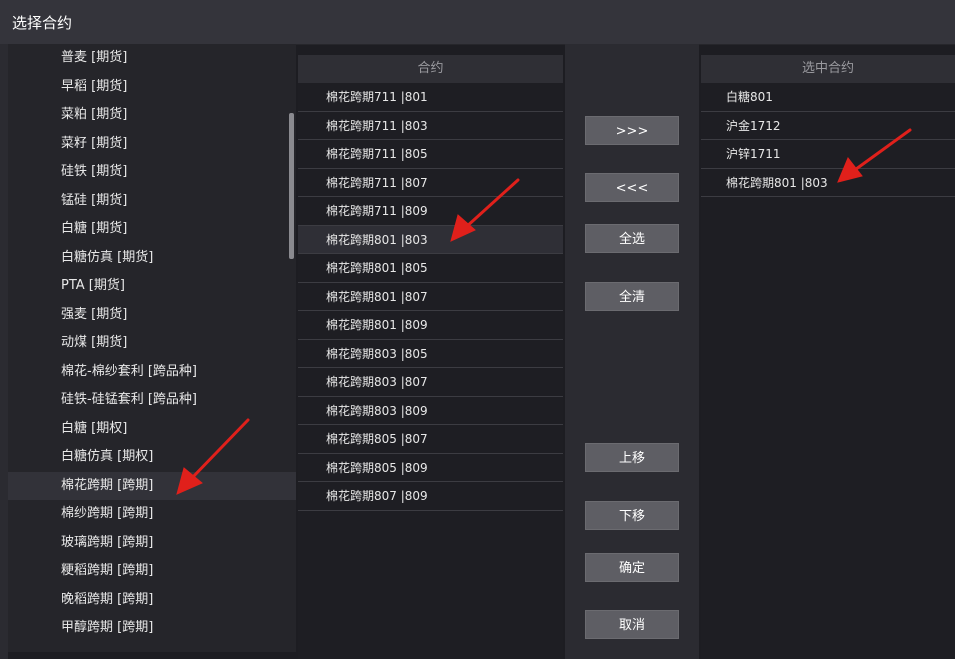 This screenshot has width=955, height=659. What do you see at coordinates (152, 229) in the screenshot?
I see `list-item: 白糖 [期货]` at bounding box center [152, 229].